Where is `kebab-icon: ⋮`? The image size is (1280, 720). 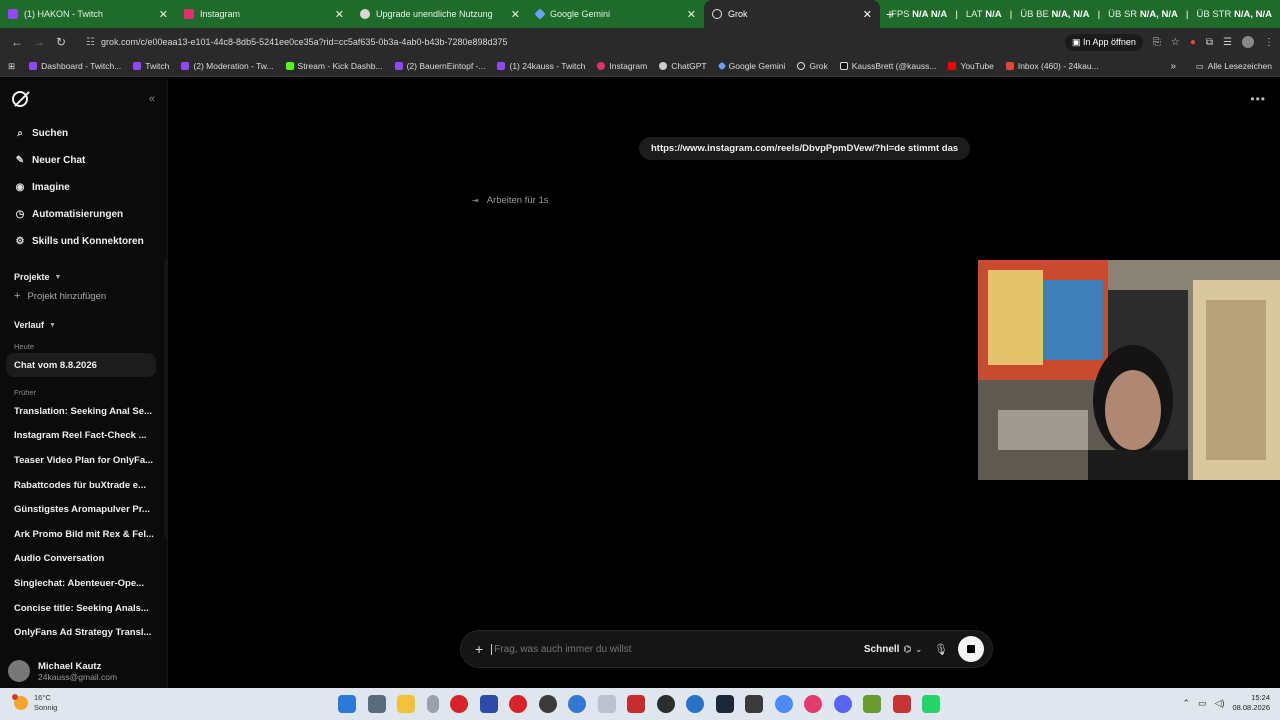 kebab-icon: ⋮ is located at coordinates (1269, 42).